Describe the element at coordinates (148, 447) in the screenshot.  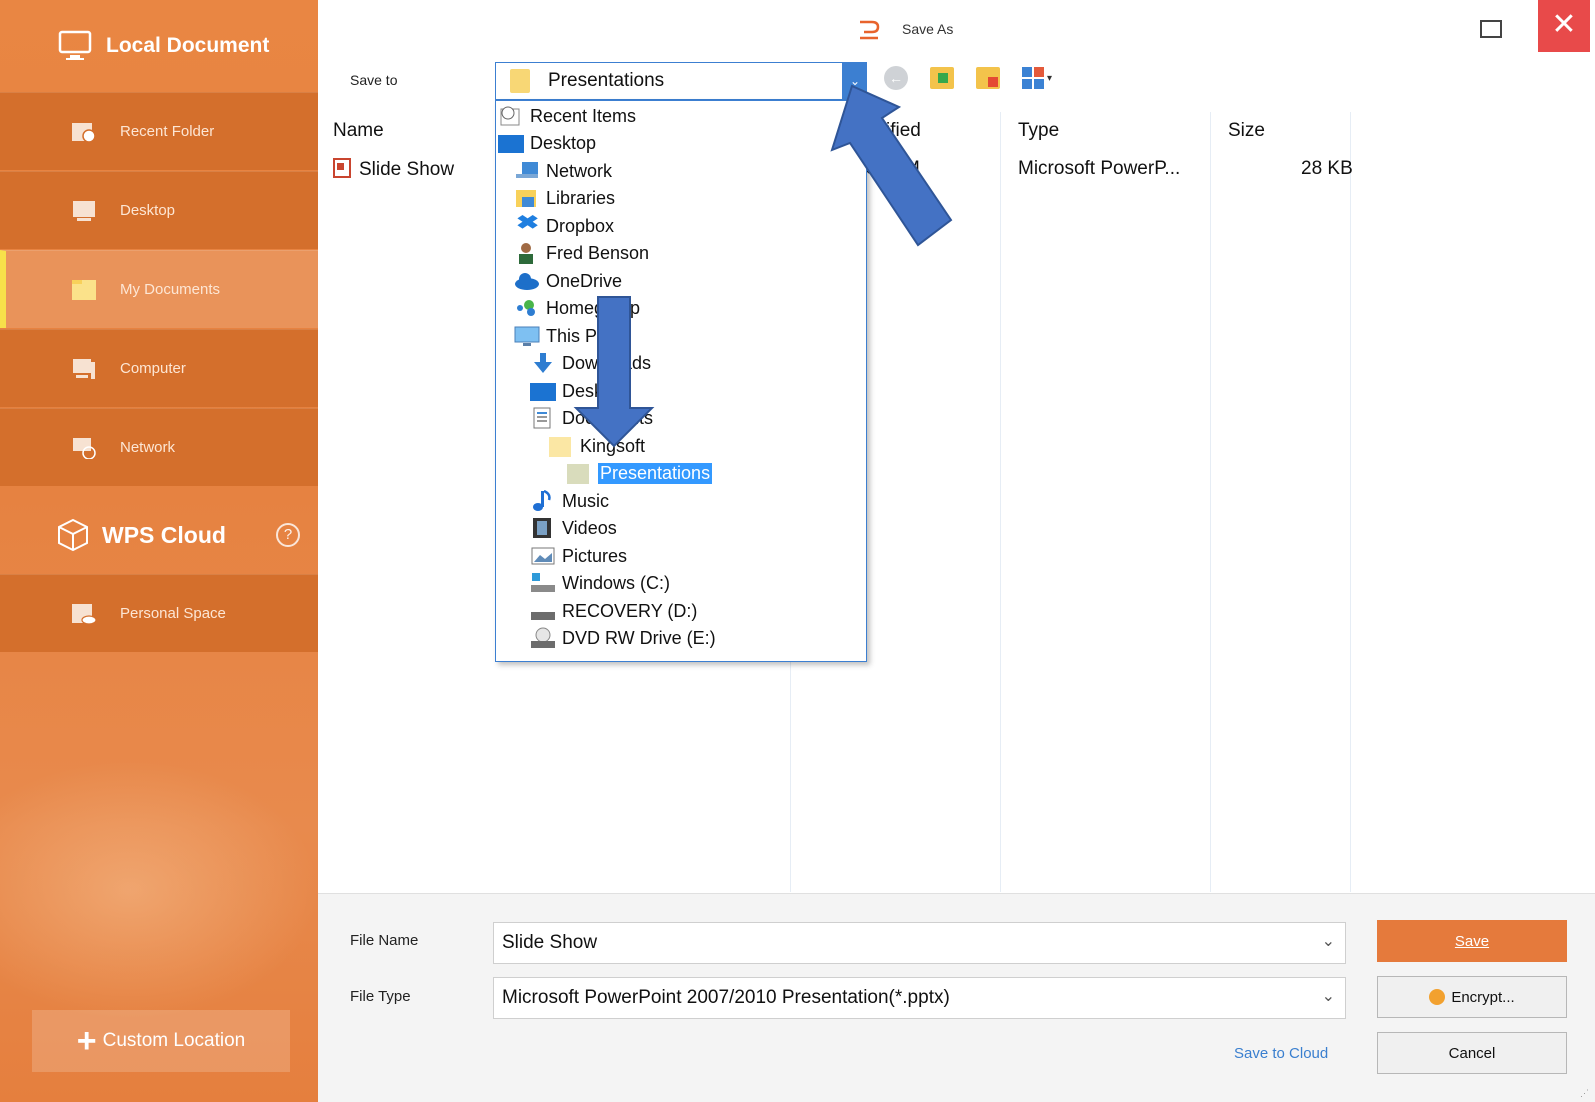
I see `sidebar-item-label: Network` at that location.